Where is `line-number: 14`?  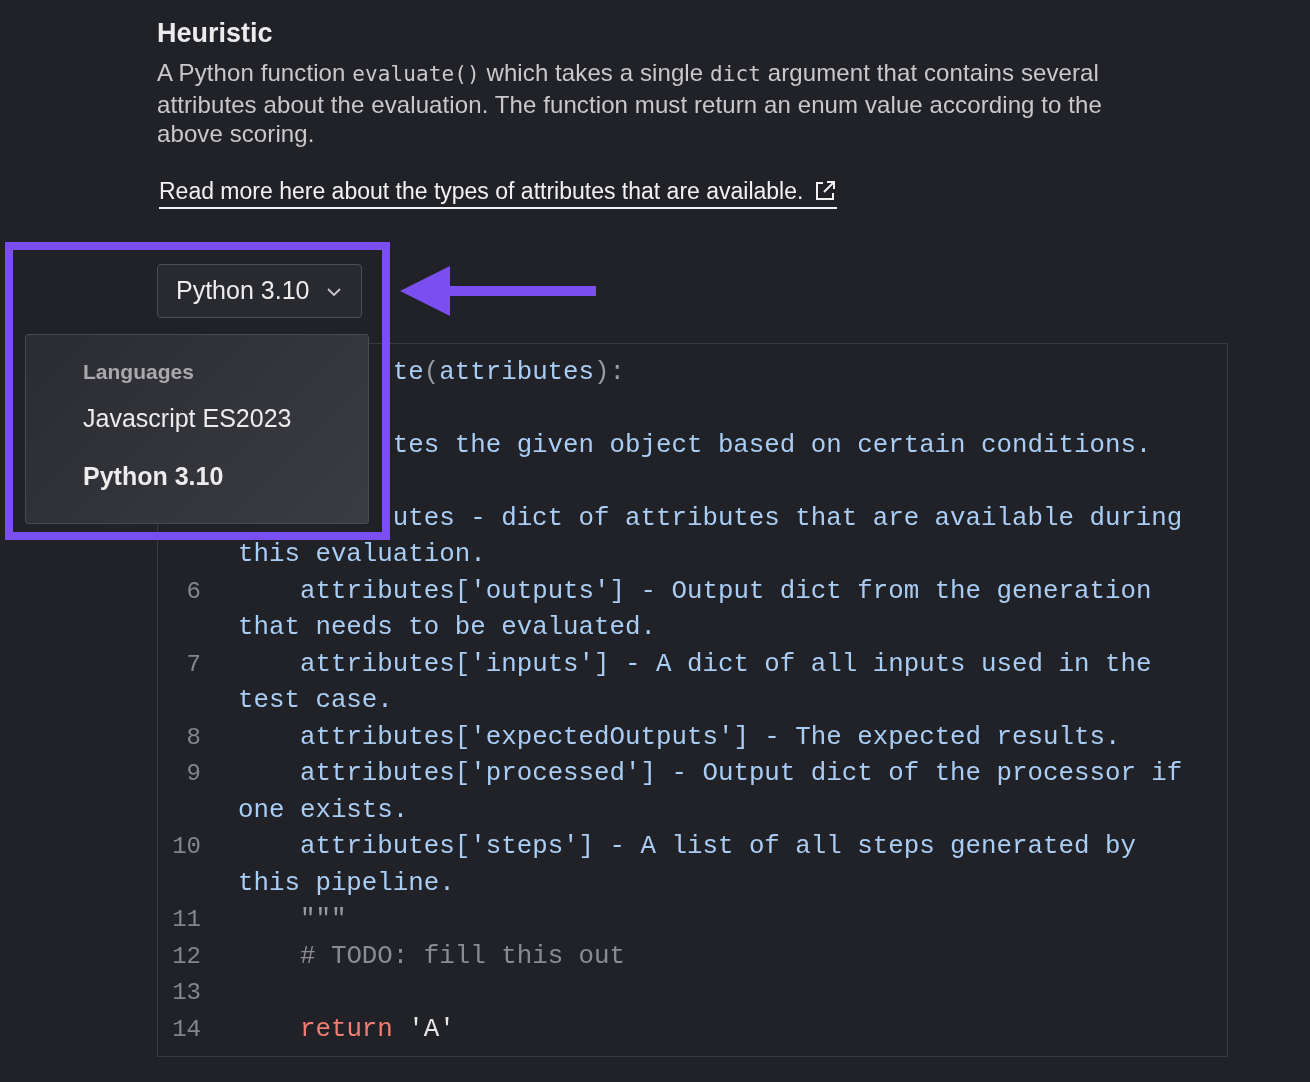
line-number: 14 is located at coordinates (186, 1029).